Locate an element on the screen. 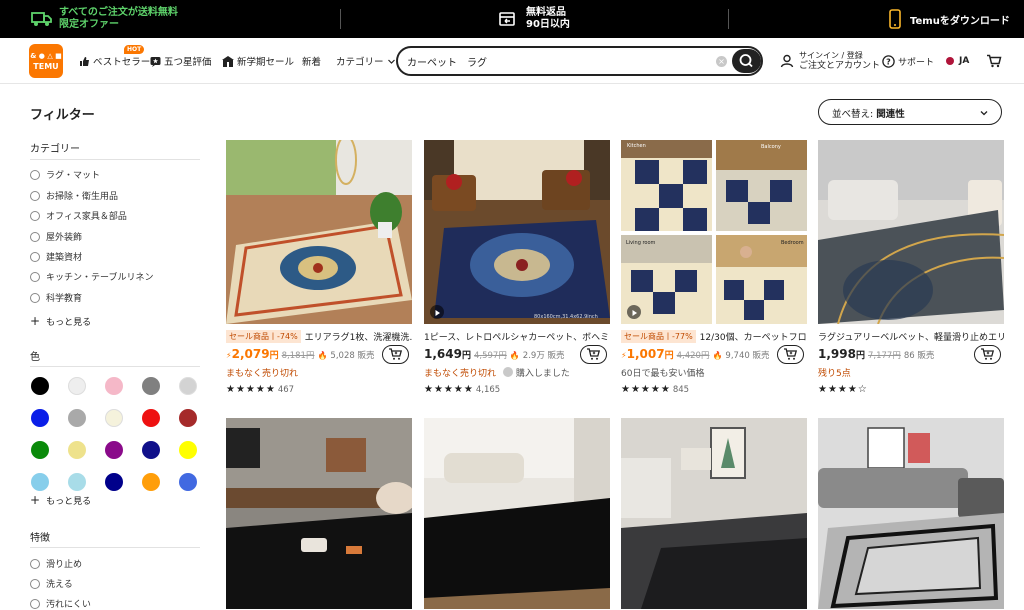 The image size is (1024, 610). download-text: Temuをダウンロード is located at coordinates (960, 21).